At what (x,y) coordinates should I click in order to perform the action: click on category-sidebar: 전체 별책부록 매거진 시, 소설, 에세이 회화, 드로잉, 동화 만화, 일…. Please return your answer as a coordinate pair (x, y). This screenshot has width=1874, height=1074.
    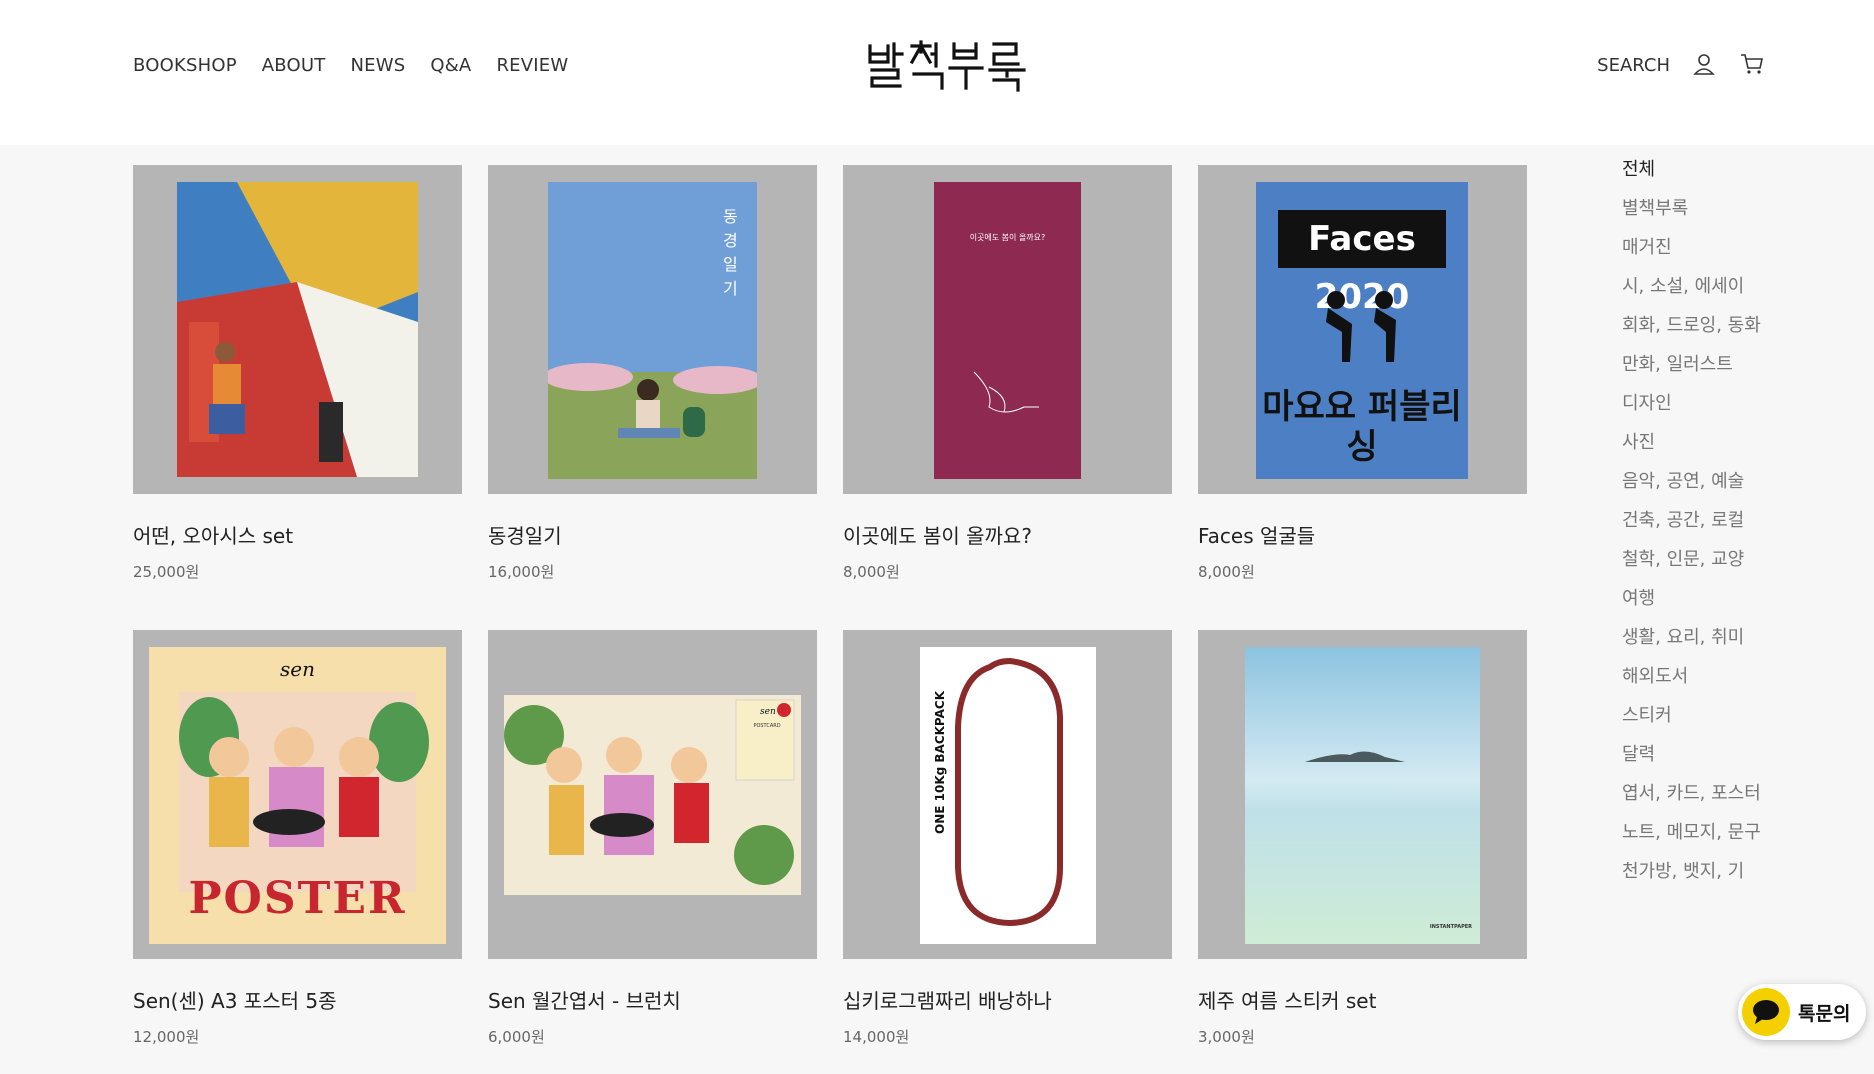
    Looking at the image, I should click on (1692, 530).